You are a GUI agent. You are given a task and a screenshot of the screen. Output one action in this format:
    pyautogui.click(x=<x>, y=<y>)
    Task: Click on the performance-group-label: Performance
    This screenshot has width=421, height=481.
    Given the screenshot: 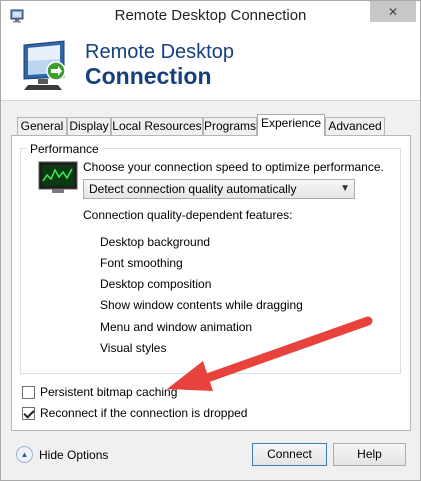 What is the action you would take?
    pyautogui.click(x=64, y=149)
    